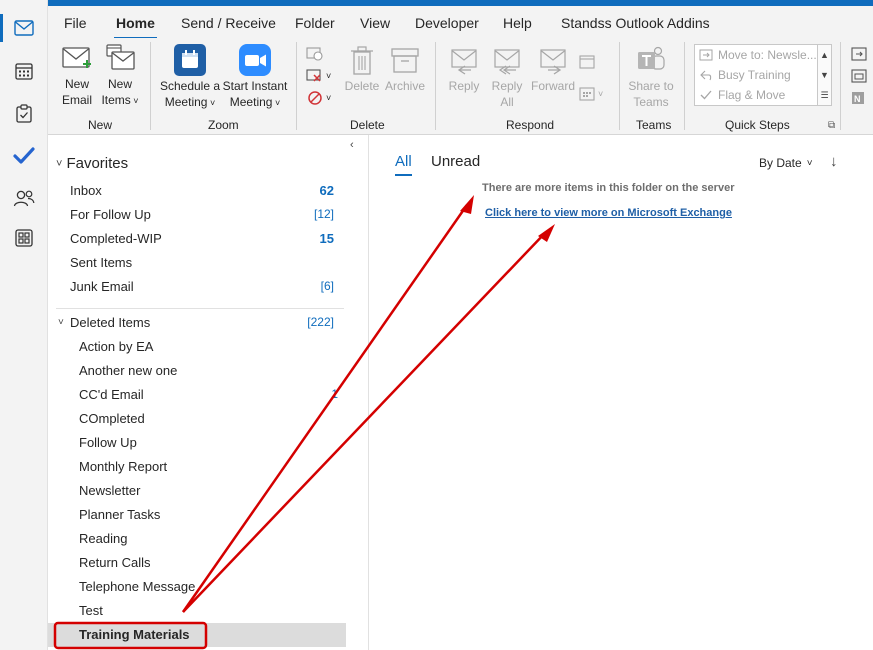 The image size is (873, 650). I want to click on svg-text: N, so click(857, 99).